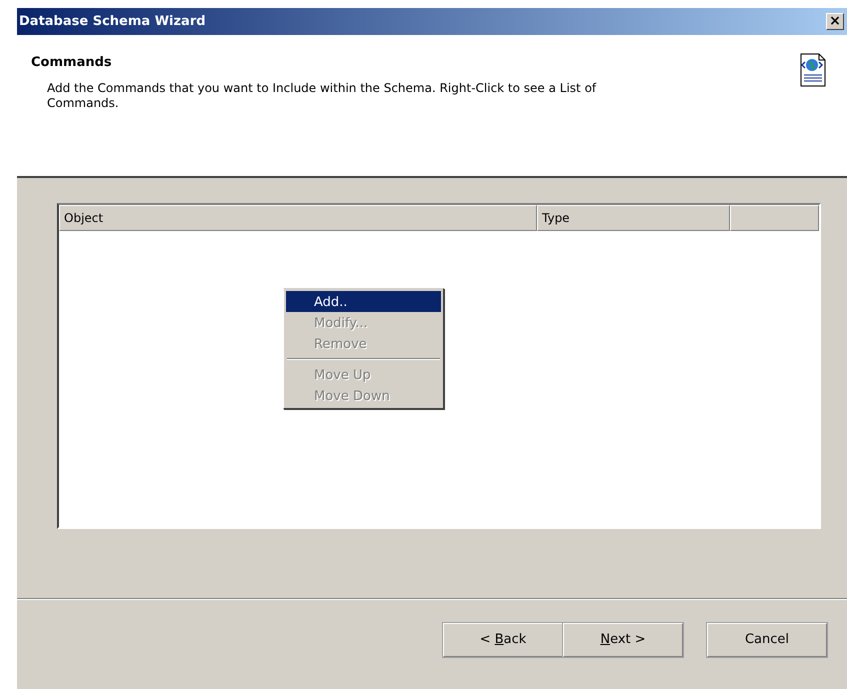 Image resolution: width=847 pixels, height=689 pixels. What do you see at coordinates (623, 640) in the screenshot?
I see `next-button: Next >` at bounding box center [623, 640].